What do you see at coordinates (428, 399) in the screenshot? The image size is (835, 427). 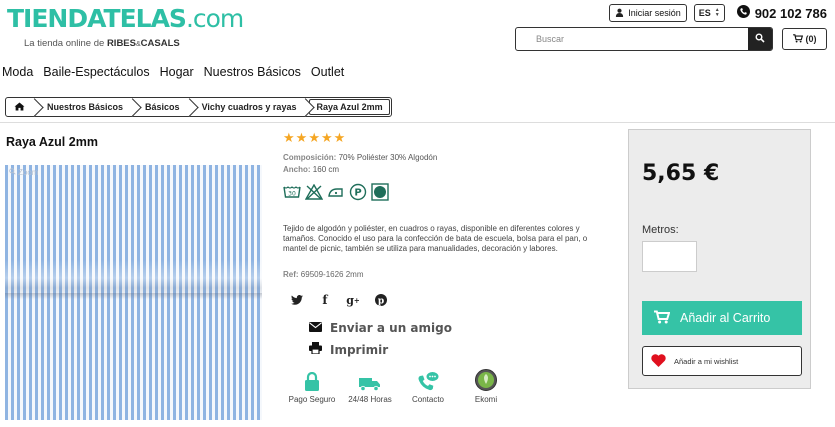 I see `badge-label: Contacto` at bounding box center [428, 399].